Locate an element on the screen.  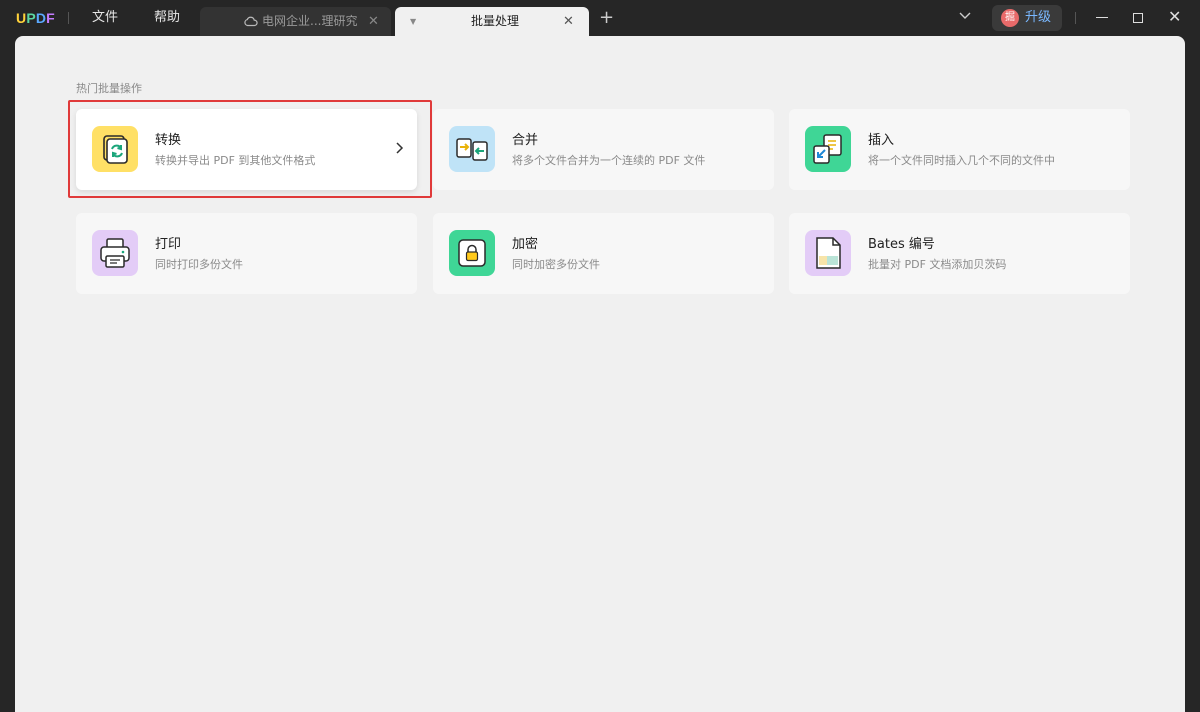
upgrade-label: 升级 is located at coordinates (1038, 17).